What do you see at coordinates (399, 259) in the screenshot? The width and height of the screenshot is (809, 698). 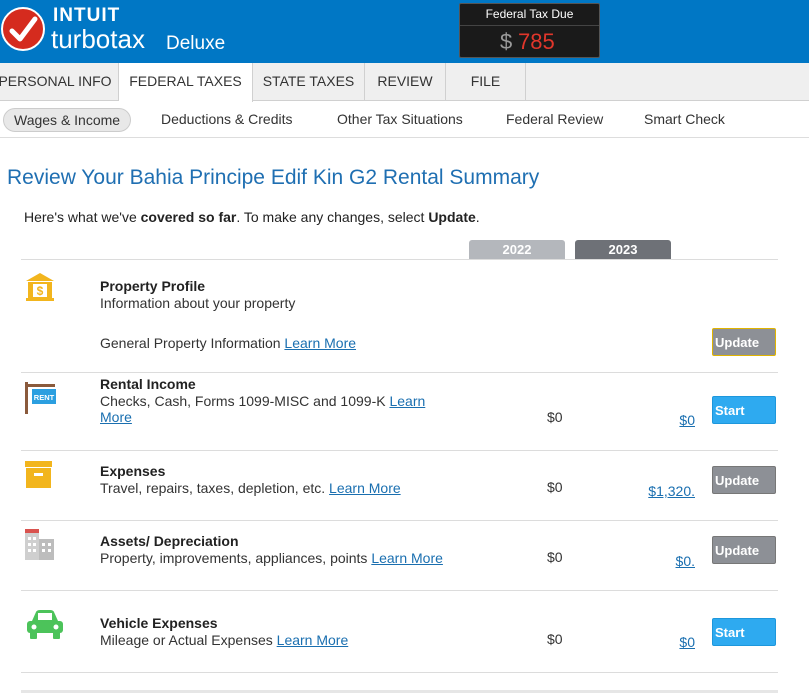 I see `table-top-rule` at bounding box center [399, 259].